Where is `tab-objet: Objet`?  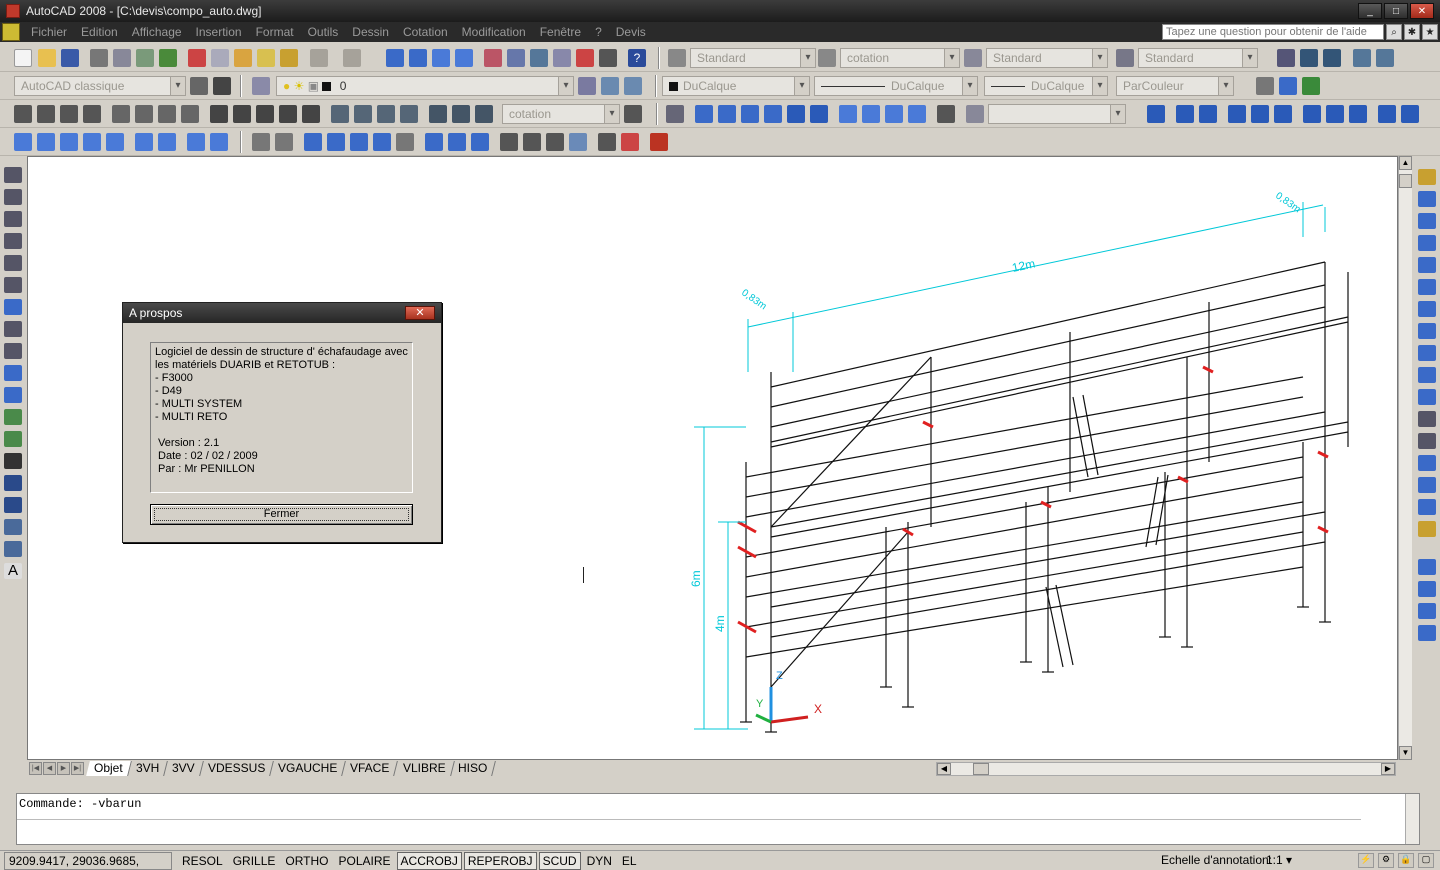 tab-objet: Objet is located at coordinates (109, 768).